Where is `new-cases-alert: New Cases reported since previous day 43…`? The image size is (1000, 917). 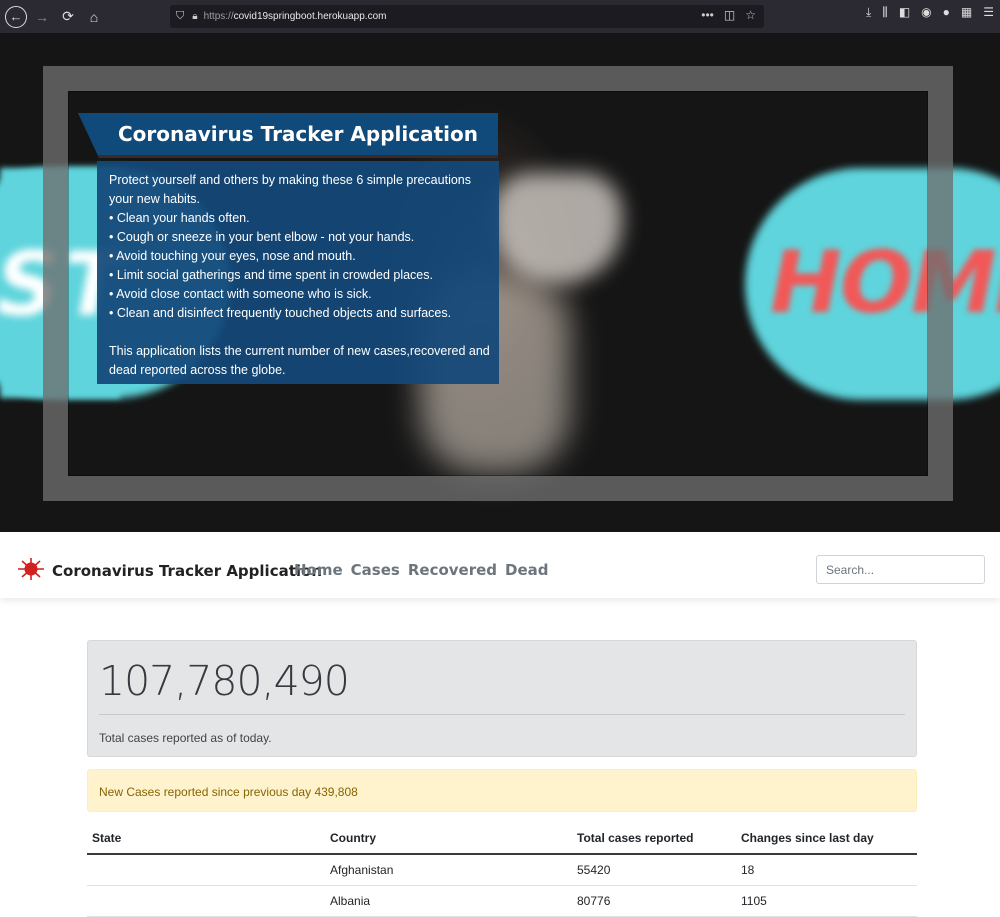
new-cases-alert: New Cases reported since previous day 43… is located at coordinates (502, 790).